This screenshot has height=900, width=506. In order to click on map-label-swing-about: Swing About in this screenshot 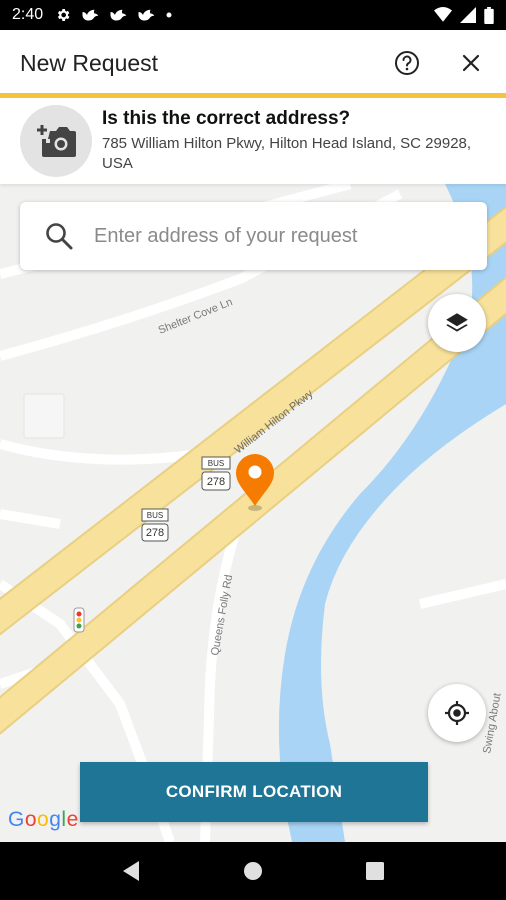, I will do `click(492, 723)`.